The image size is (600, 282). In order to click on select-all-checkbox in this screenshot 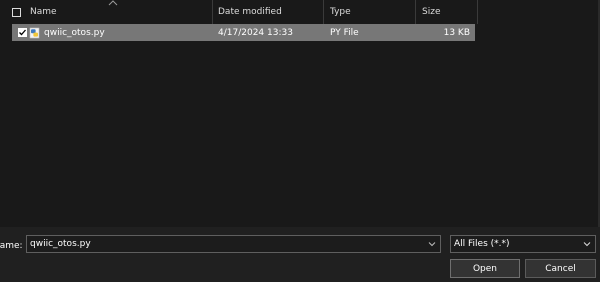, I will do `click(16, 12)`.